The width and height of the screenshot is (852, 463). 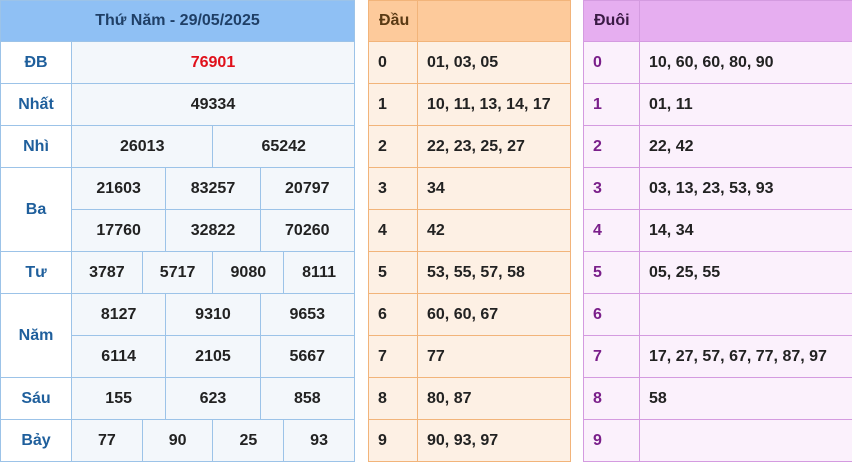 What do you see at coordinates (745, 272) in the screenshot?
I see `duoi-value: 05, 25, 55` at bounding box center [745, 272].